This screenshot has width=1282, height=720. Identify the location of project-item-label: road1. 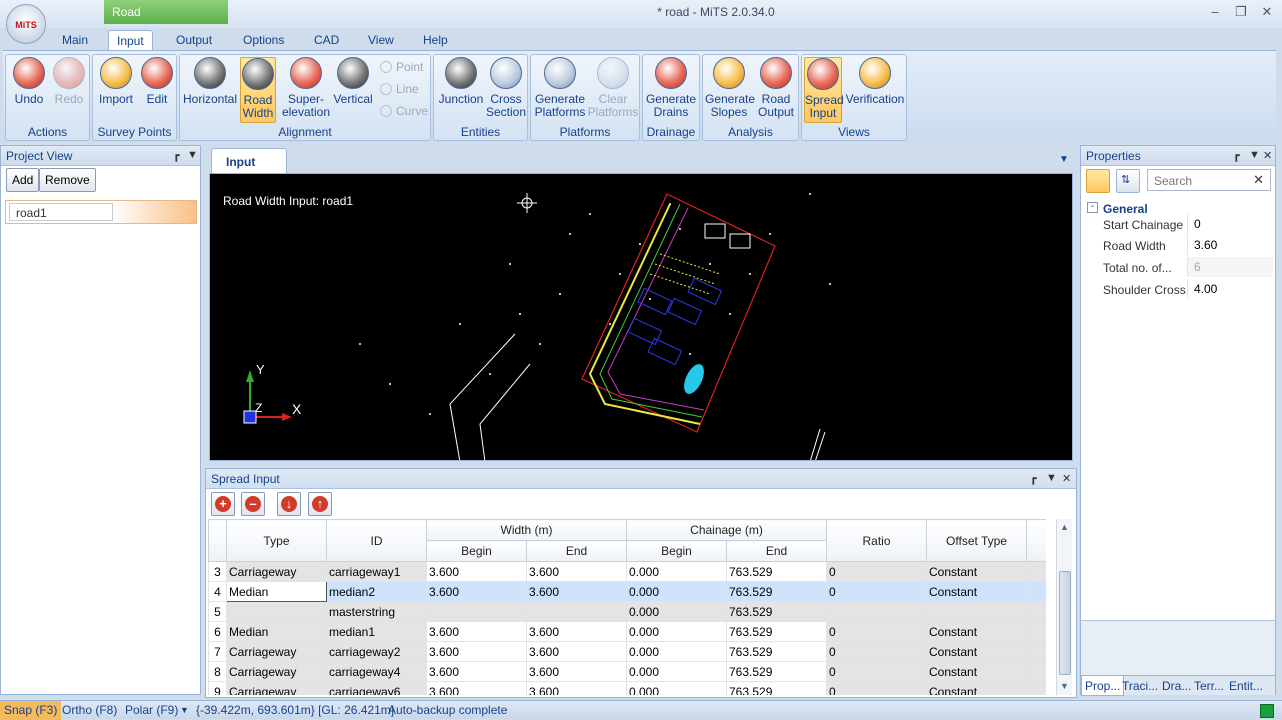
(61, 212).